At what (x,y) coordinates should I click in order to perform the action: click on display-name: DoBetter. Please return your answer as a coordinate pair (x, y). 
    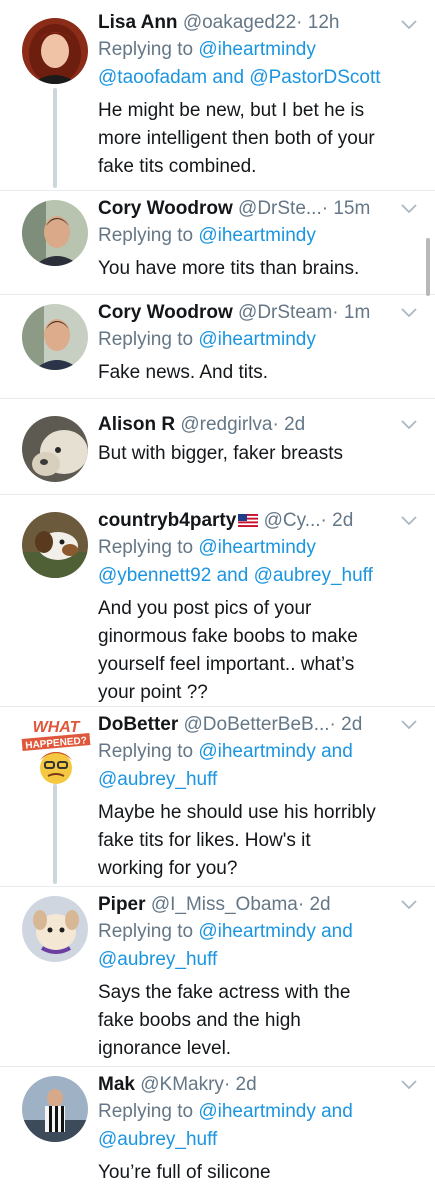
    Looking at the image, I should click on (138, 724).